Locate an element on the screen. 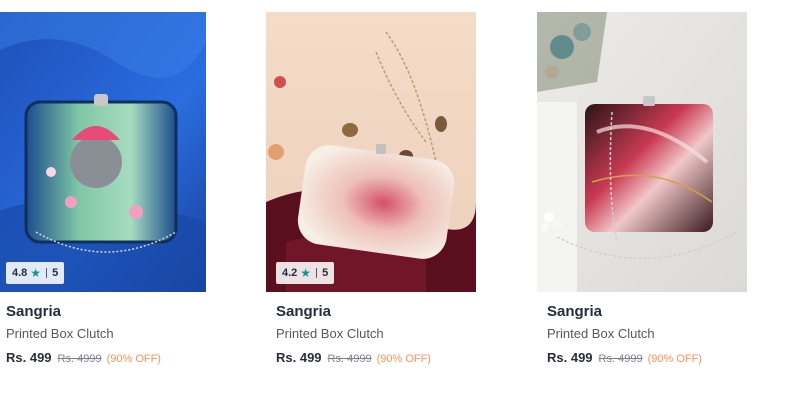 Image resolution: width=797 pixels, height=402 pixels. rating-badge: 4.8 ★ 5 is located at coordinates (35, 273).